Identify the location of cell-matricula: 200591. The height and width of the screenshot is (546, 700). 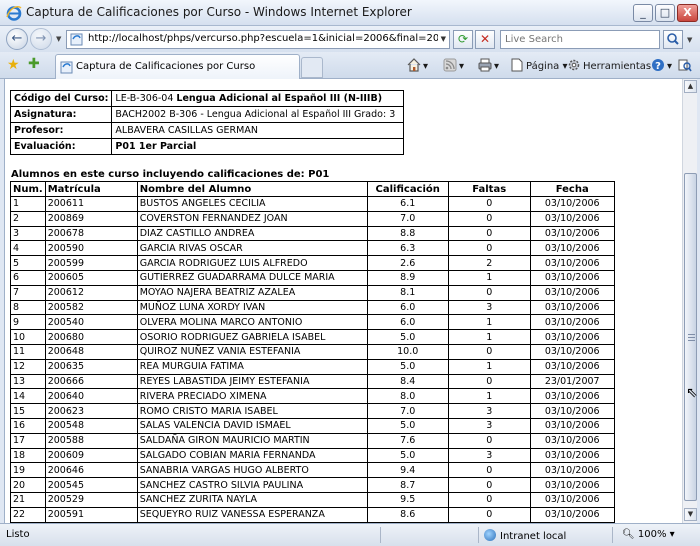
(91, 514).